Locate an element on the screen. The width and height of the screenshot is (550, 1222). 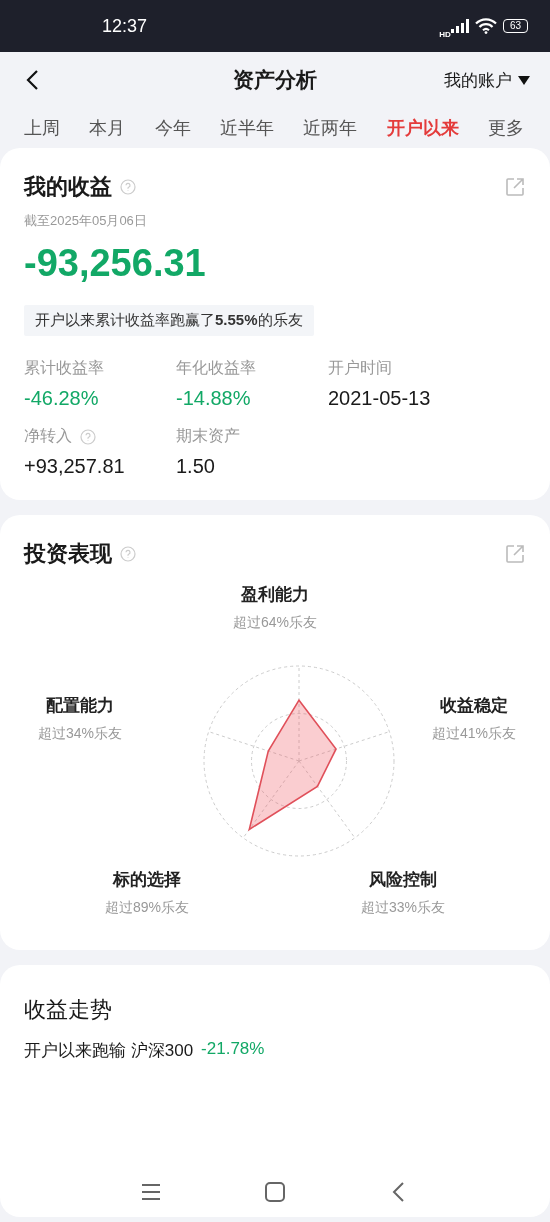
stat-value: +93,257.81 is located at coordinates (75, 466).